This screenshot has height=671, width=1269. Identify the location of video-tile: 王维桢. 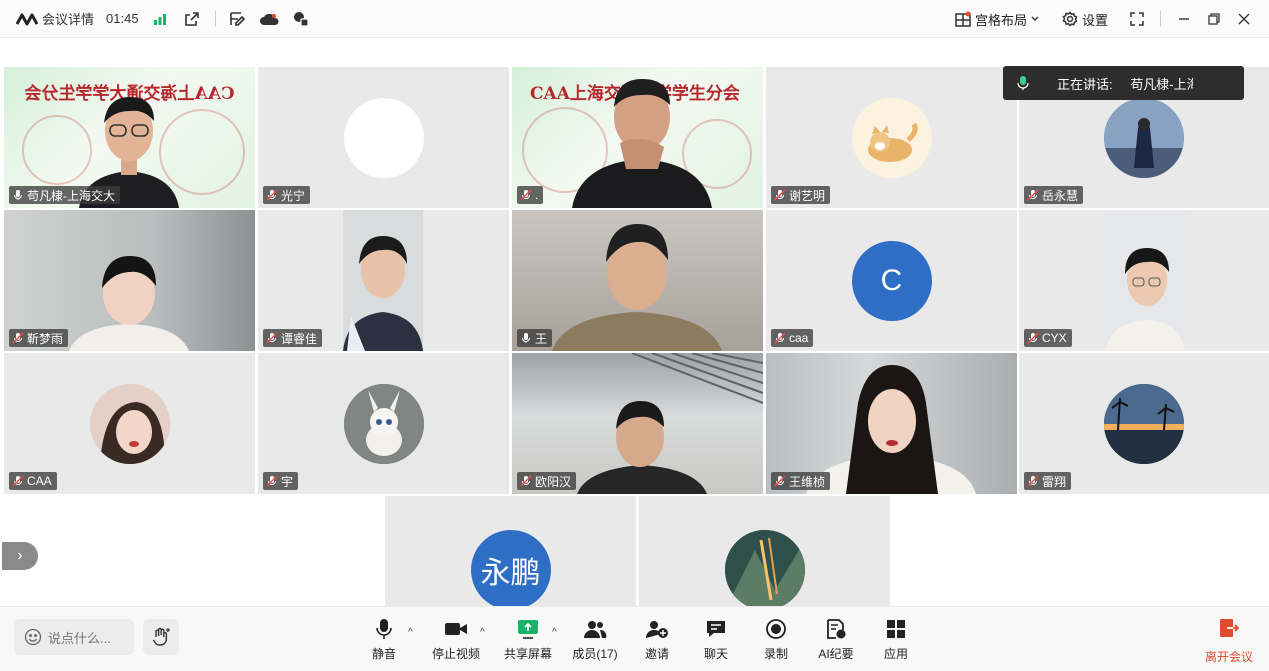
(891, 423).